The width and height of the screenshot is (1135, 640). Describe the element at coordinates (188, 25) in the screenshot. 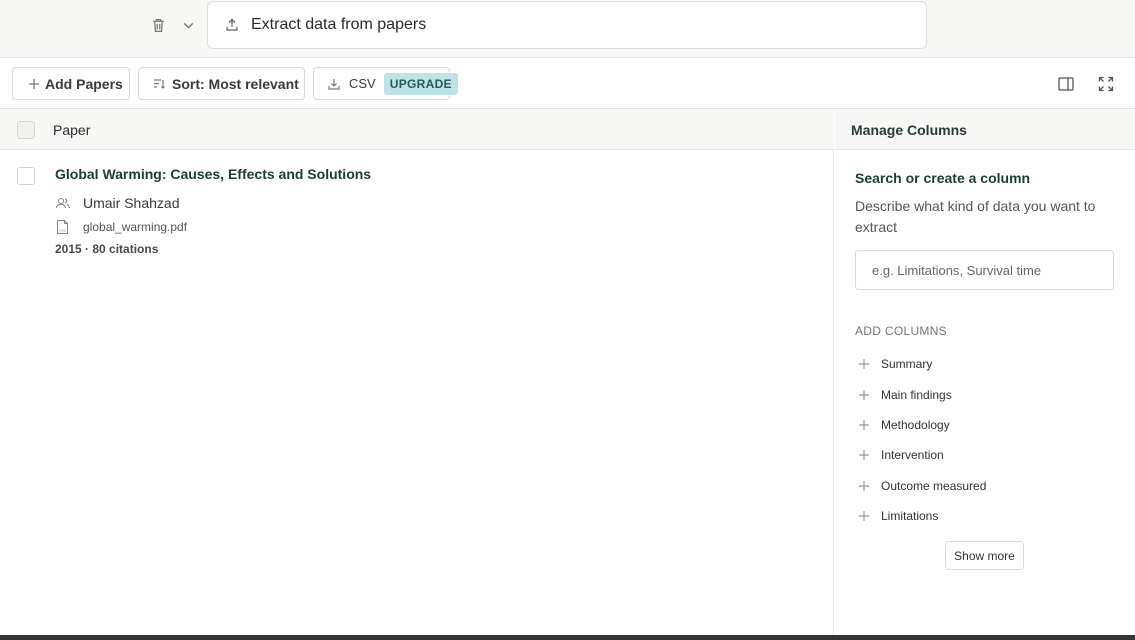

I see `chevron-down-icon` at that location.